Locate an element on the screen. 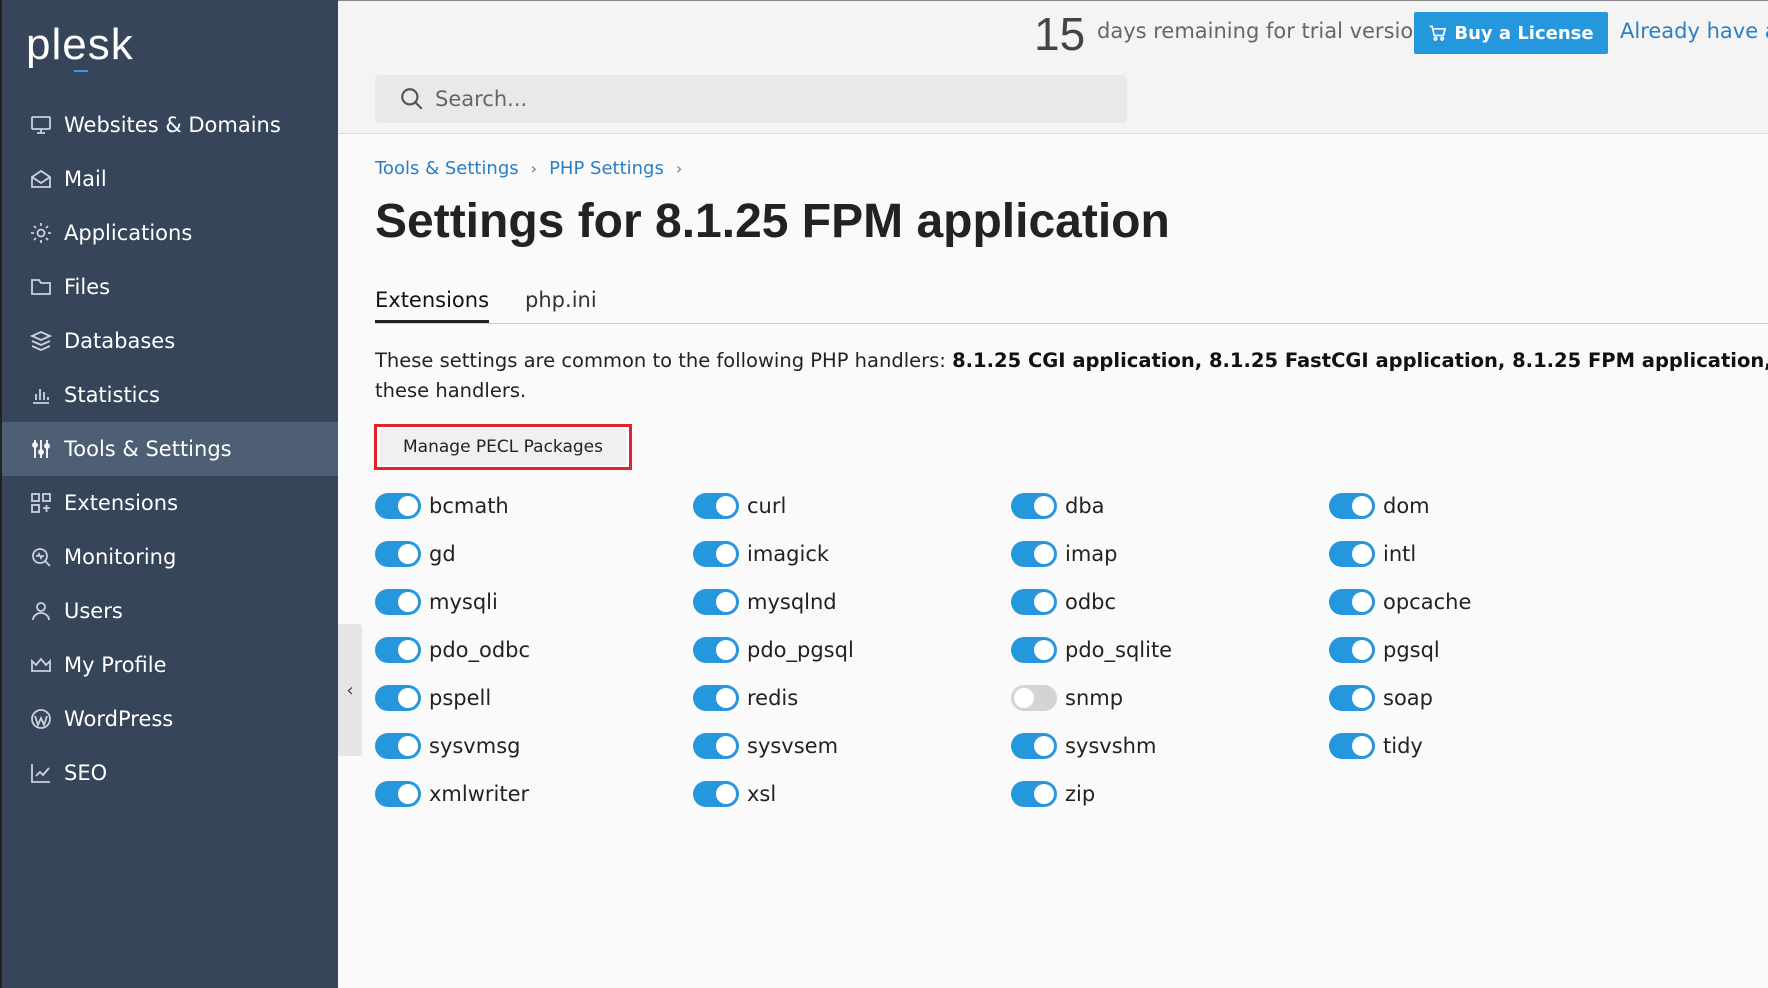 The width and height of the screenshot is (1768, 988). sidebar-item-monitoring: Monitoring is located at coordinates (170, 557).